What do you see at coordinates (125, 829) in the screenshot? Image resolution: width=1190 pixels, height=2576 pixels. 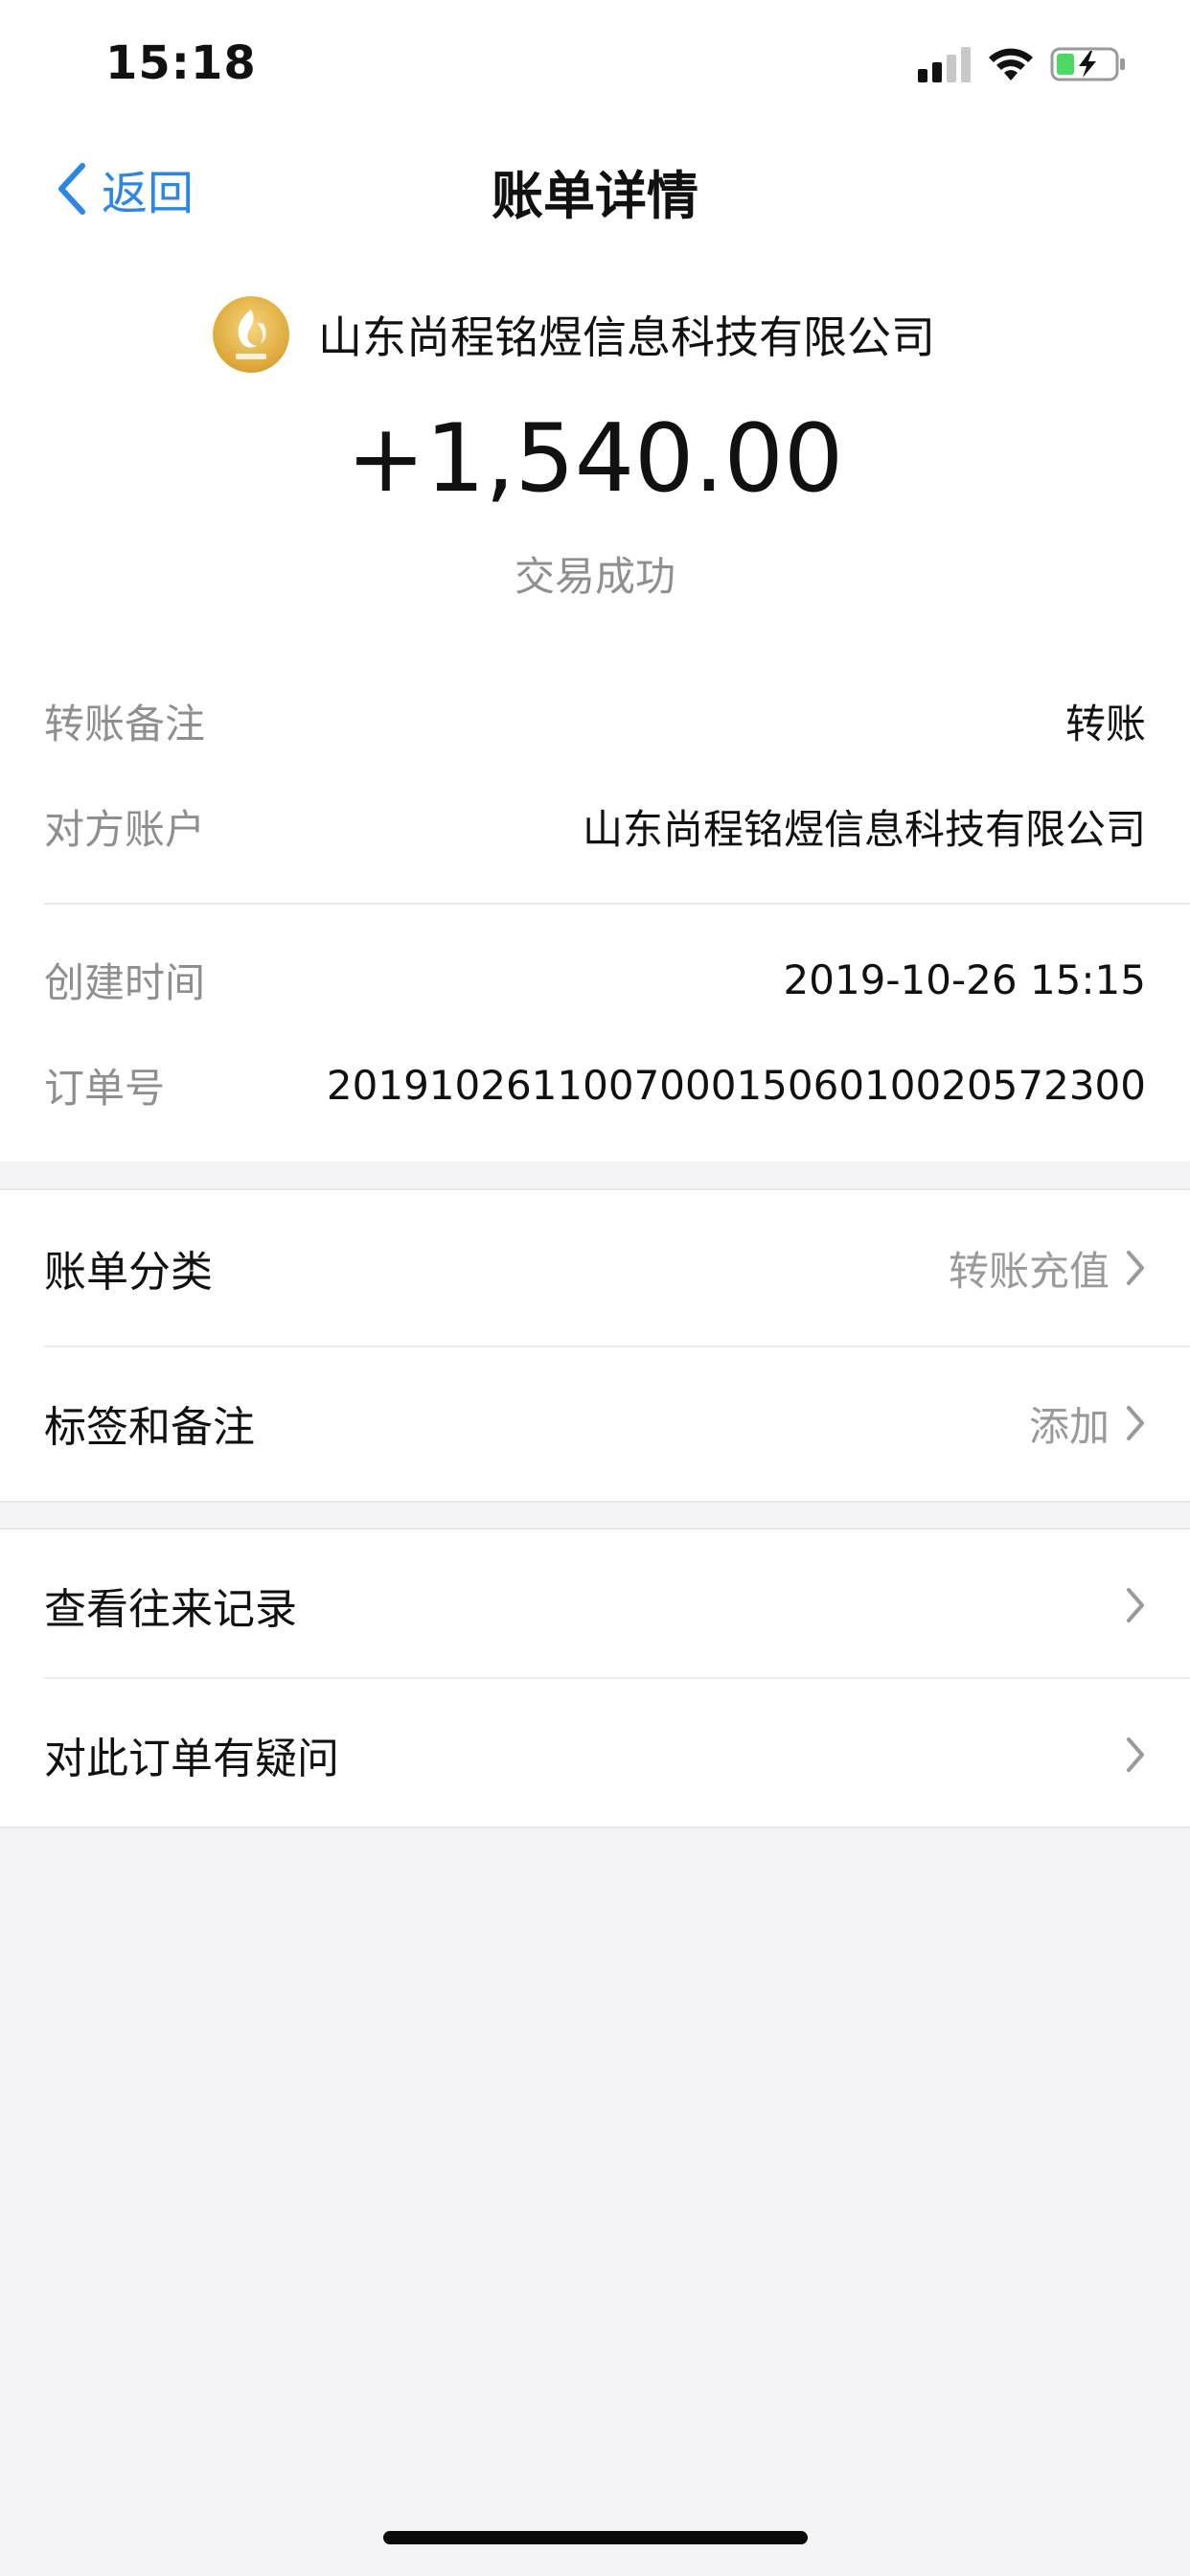 I see `detail-label: 对方账户` at bounding box center [125, 829].